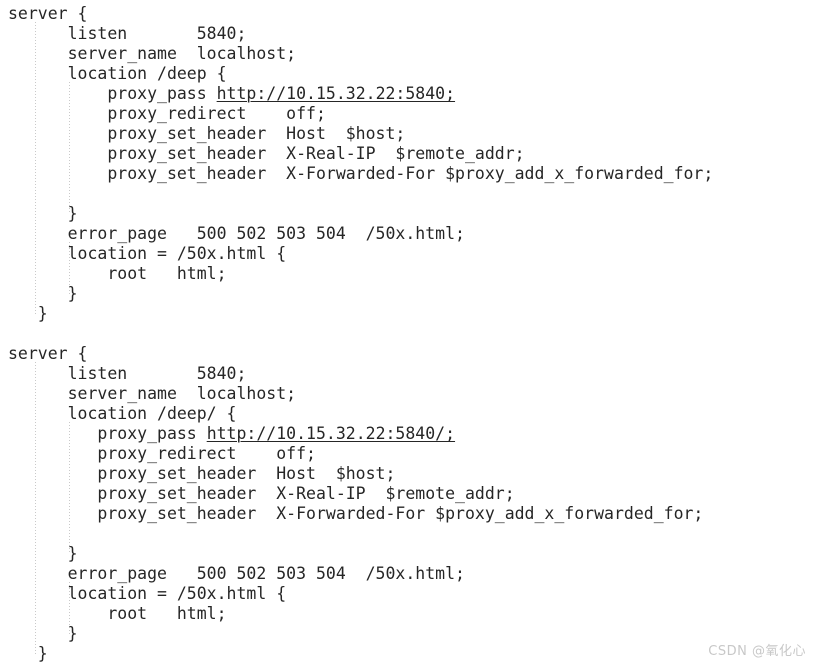 The height and width of the screenshot is (669, 816). Describe the element at coordinates (336, 93) in the screenshot. I see `proxy-pass-url-link: http://10.15.32.22:5840;` at that location.